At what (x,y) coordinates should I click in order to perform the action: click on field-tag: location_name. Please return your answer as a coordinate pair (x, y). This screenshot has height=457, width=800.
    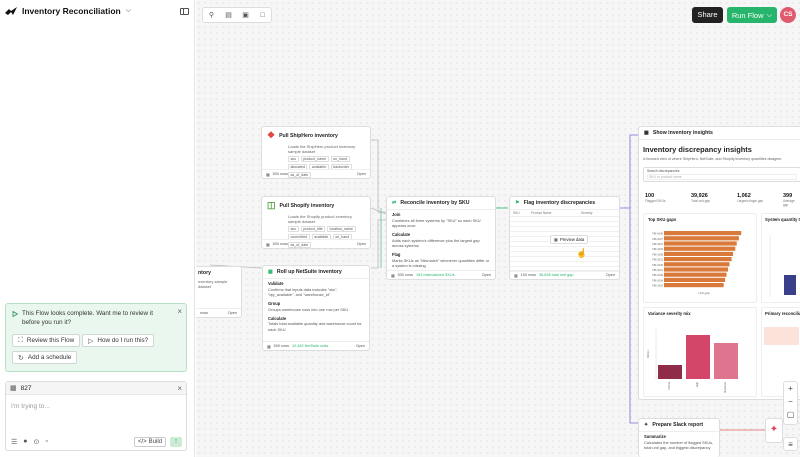
    Looking at the image, I should click on (341, 229).